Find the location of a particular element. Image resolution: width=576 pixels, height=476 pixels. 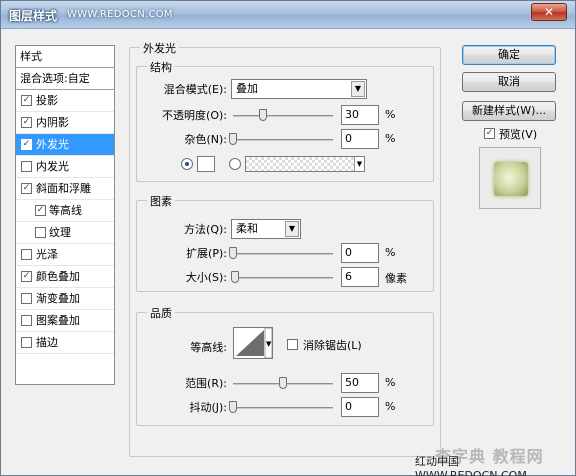

style-item-label: 外发光 is located at coordinates (52, 144).